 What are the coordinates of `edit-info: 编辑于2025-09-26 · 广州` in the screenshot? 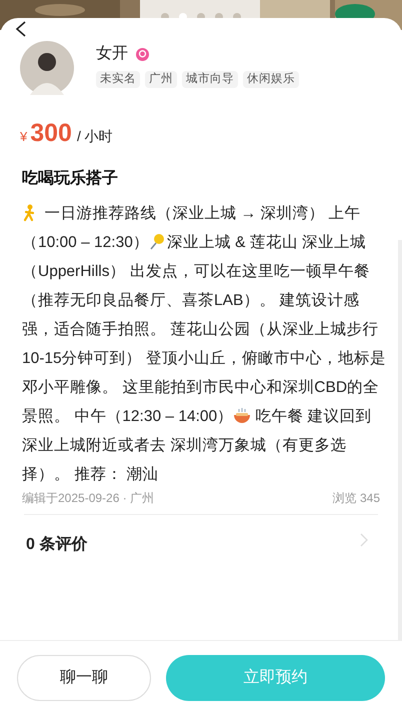 It's located at (88, 498).